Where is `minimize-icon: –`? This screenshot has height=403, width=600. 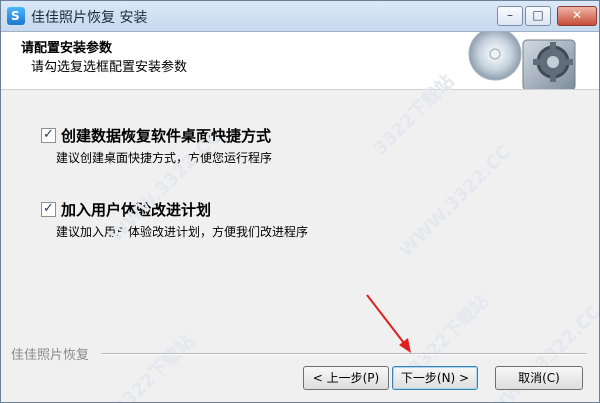
minimize-icon: – is located at coordinates (510, 15).